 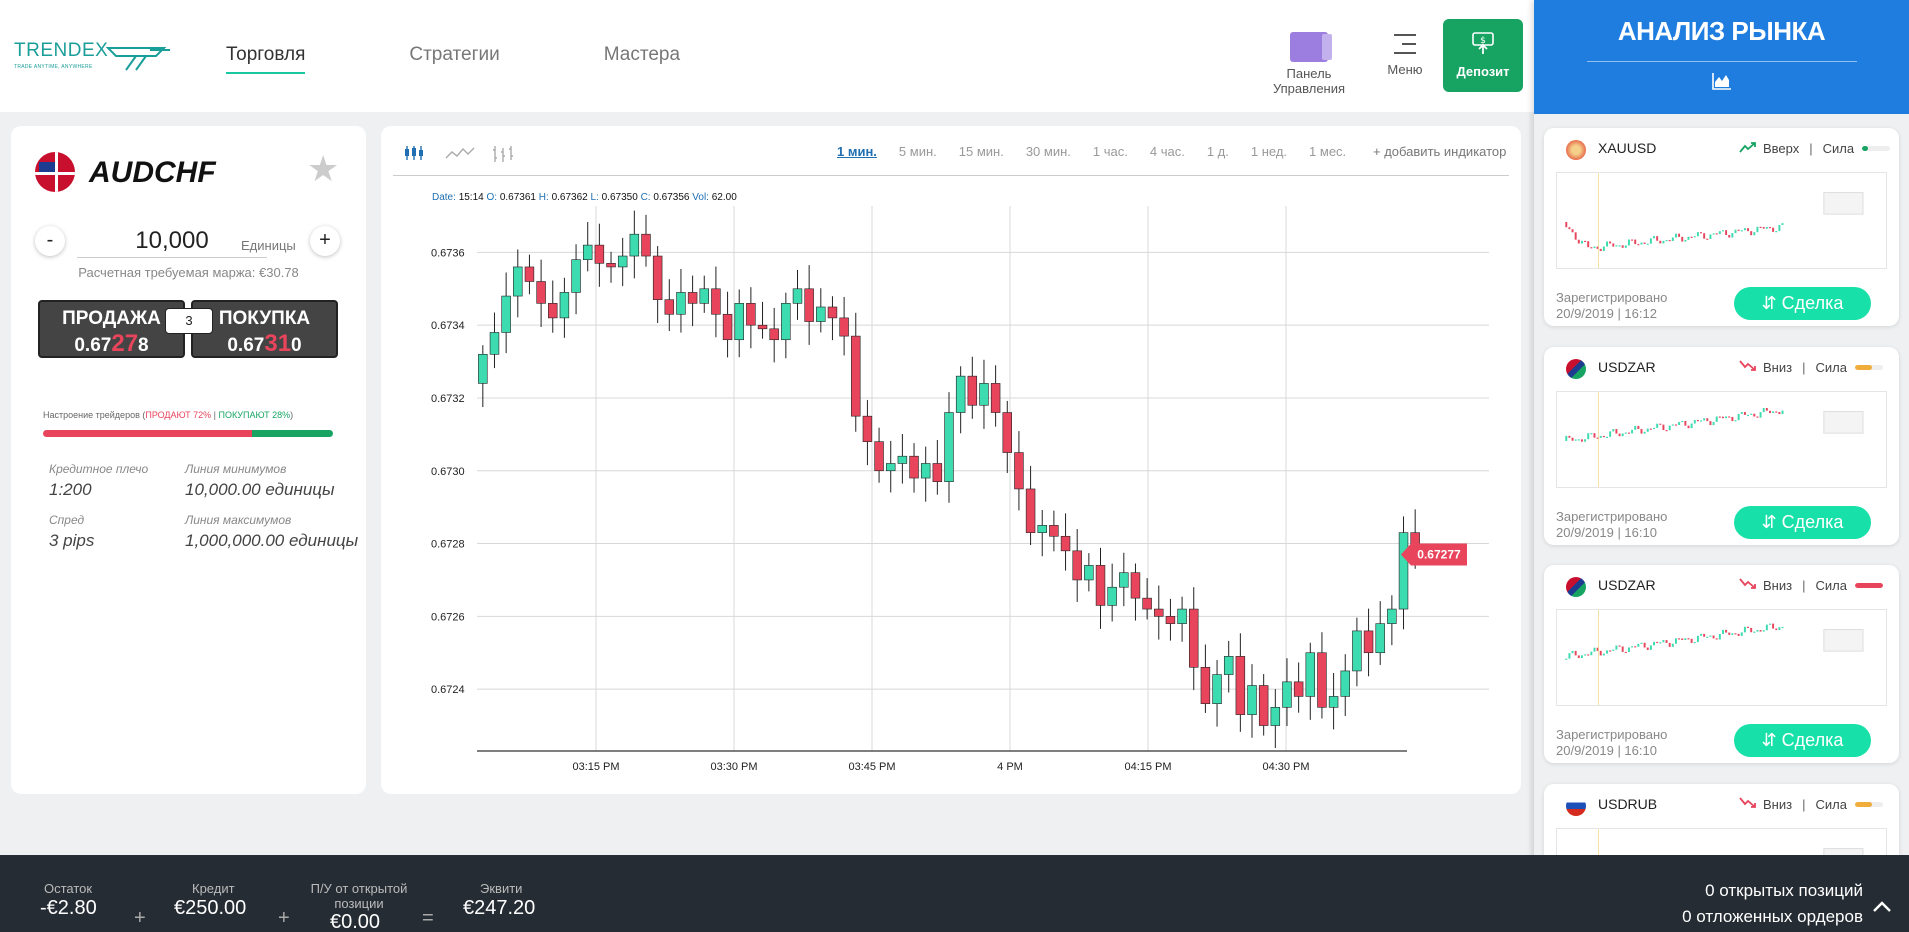 I want to click on timeframe-1mo: 1 мес., so click(x=1327, y=151).